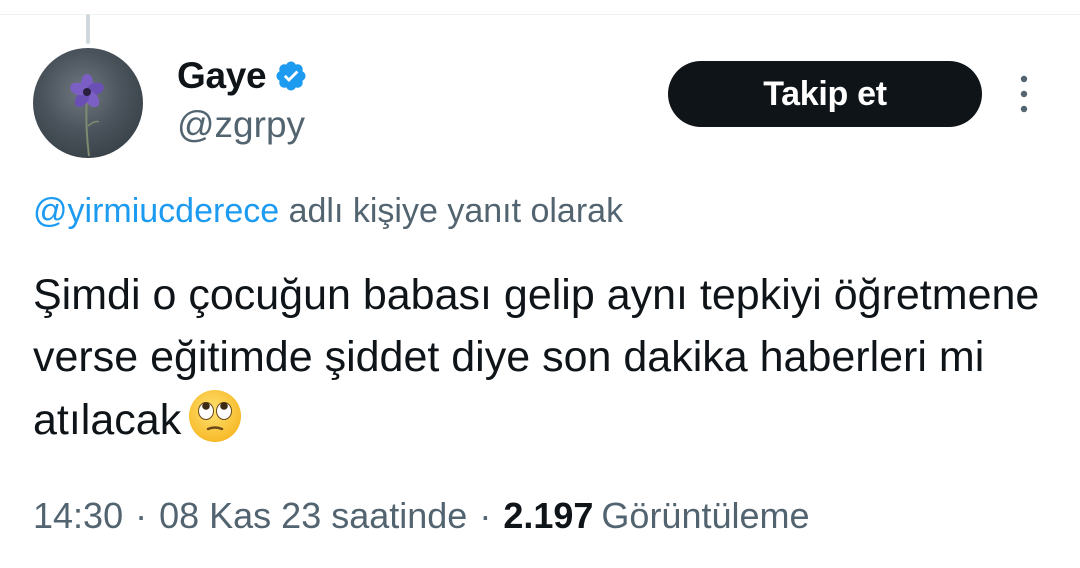 The width and height of the screenshot is (1080, 568). I want to click on rolling-eyes-emoji-icon, so click(215, 416).